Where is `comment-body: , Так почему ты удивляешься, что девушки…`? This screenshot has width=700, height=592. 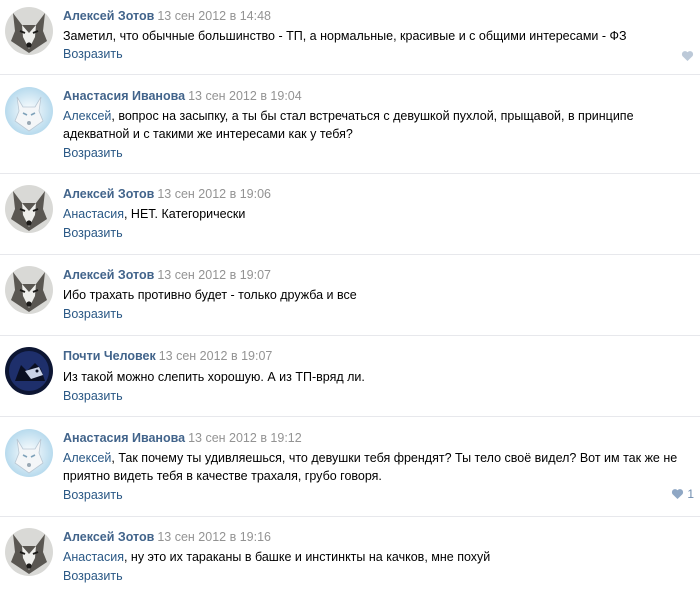
comment-body: , Так почему ты удивляешься, что девушки… is located at coordinates (370, 467).